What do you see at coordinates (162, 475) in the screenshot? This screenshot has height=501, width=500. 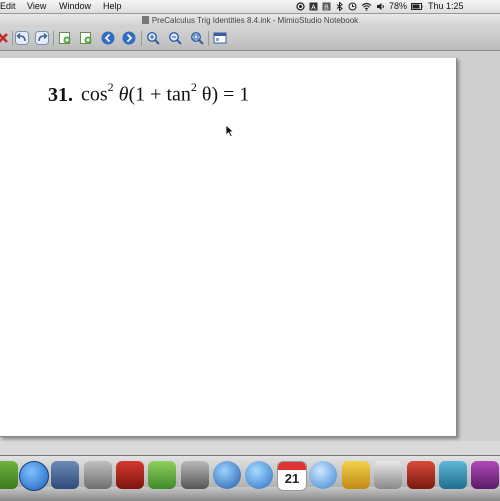 I see `iphoto-icon` at bounding box center [162, 475].